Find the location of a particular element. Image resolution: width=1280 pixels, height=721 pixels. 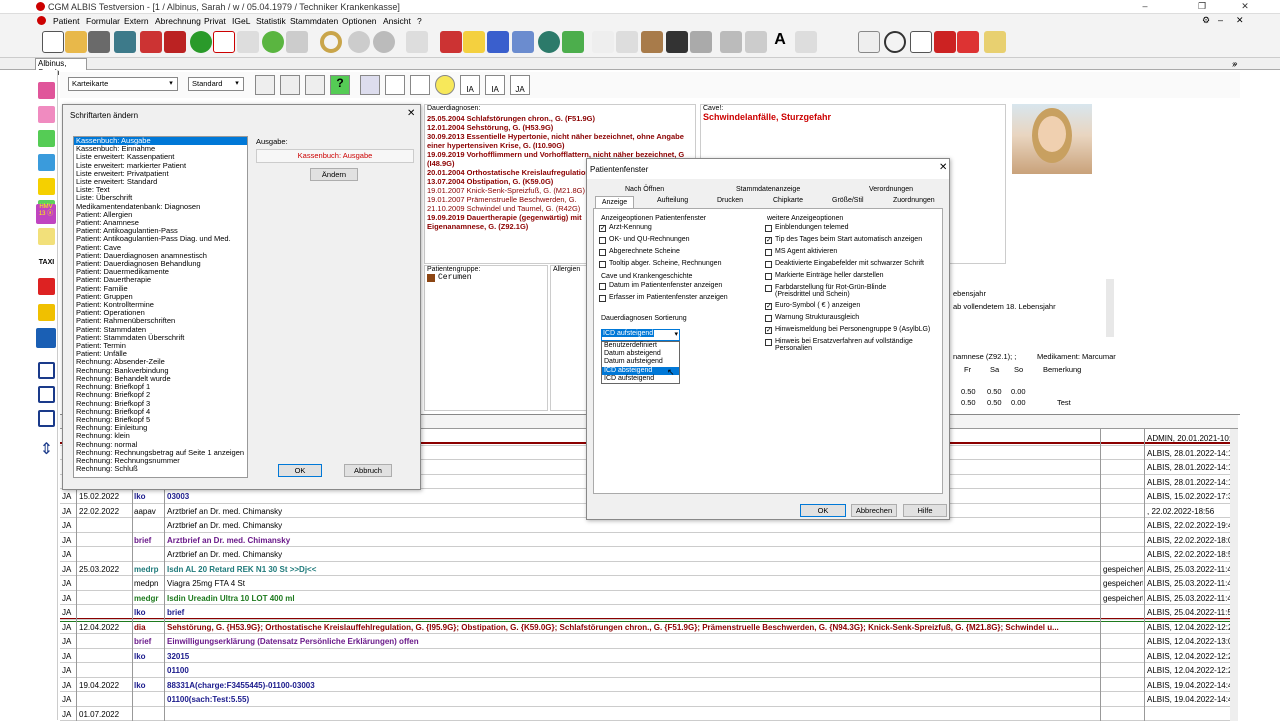

checkbox-checked-icon: ✓ is located at coordinates (602, 228).